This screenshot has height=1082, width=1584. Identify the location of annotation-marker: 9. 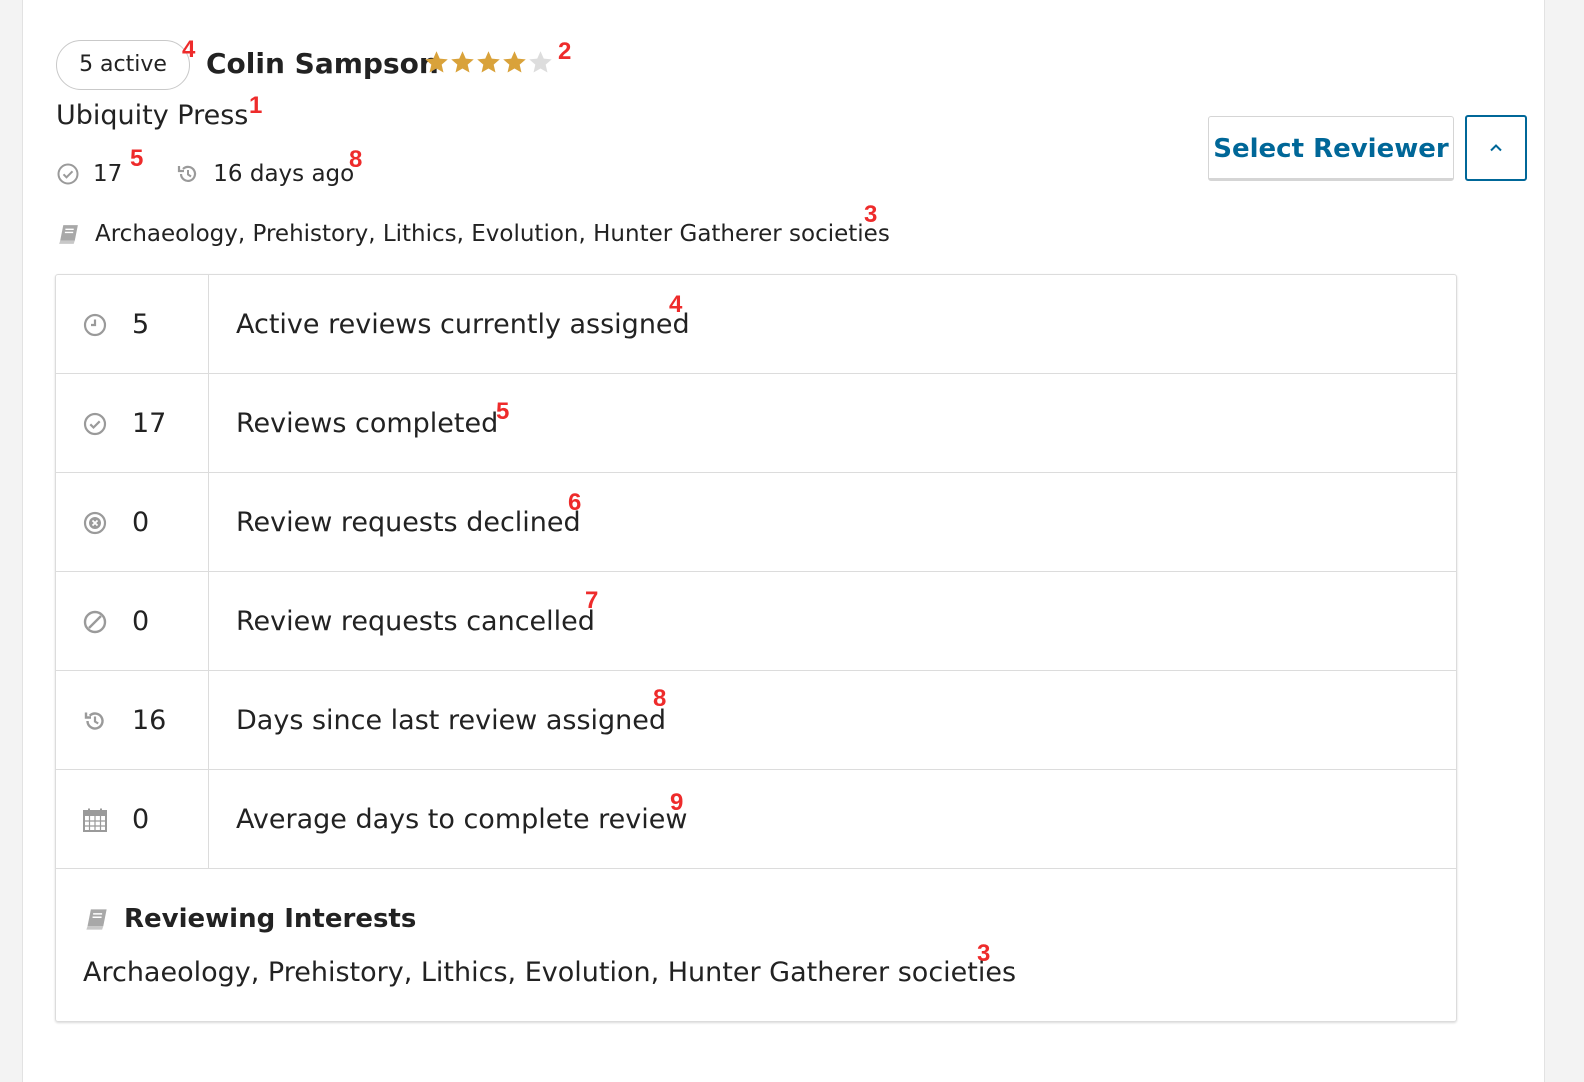
(677, 802).